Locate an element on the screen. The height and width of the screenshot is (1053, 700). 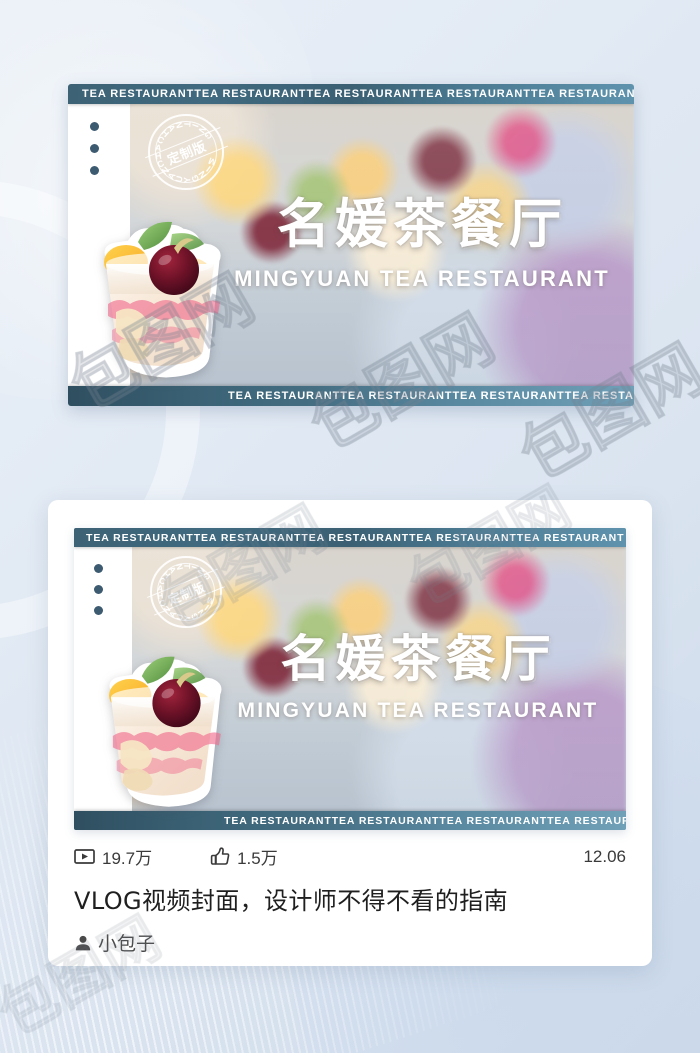
card-stats-row: 19.7万 1.5万 12.06 is located at coordinates (350, 856).